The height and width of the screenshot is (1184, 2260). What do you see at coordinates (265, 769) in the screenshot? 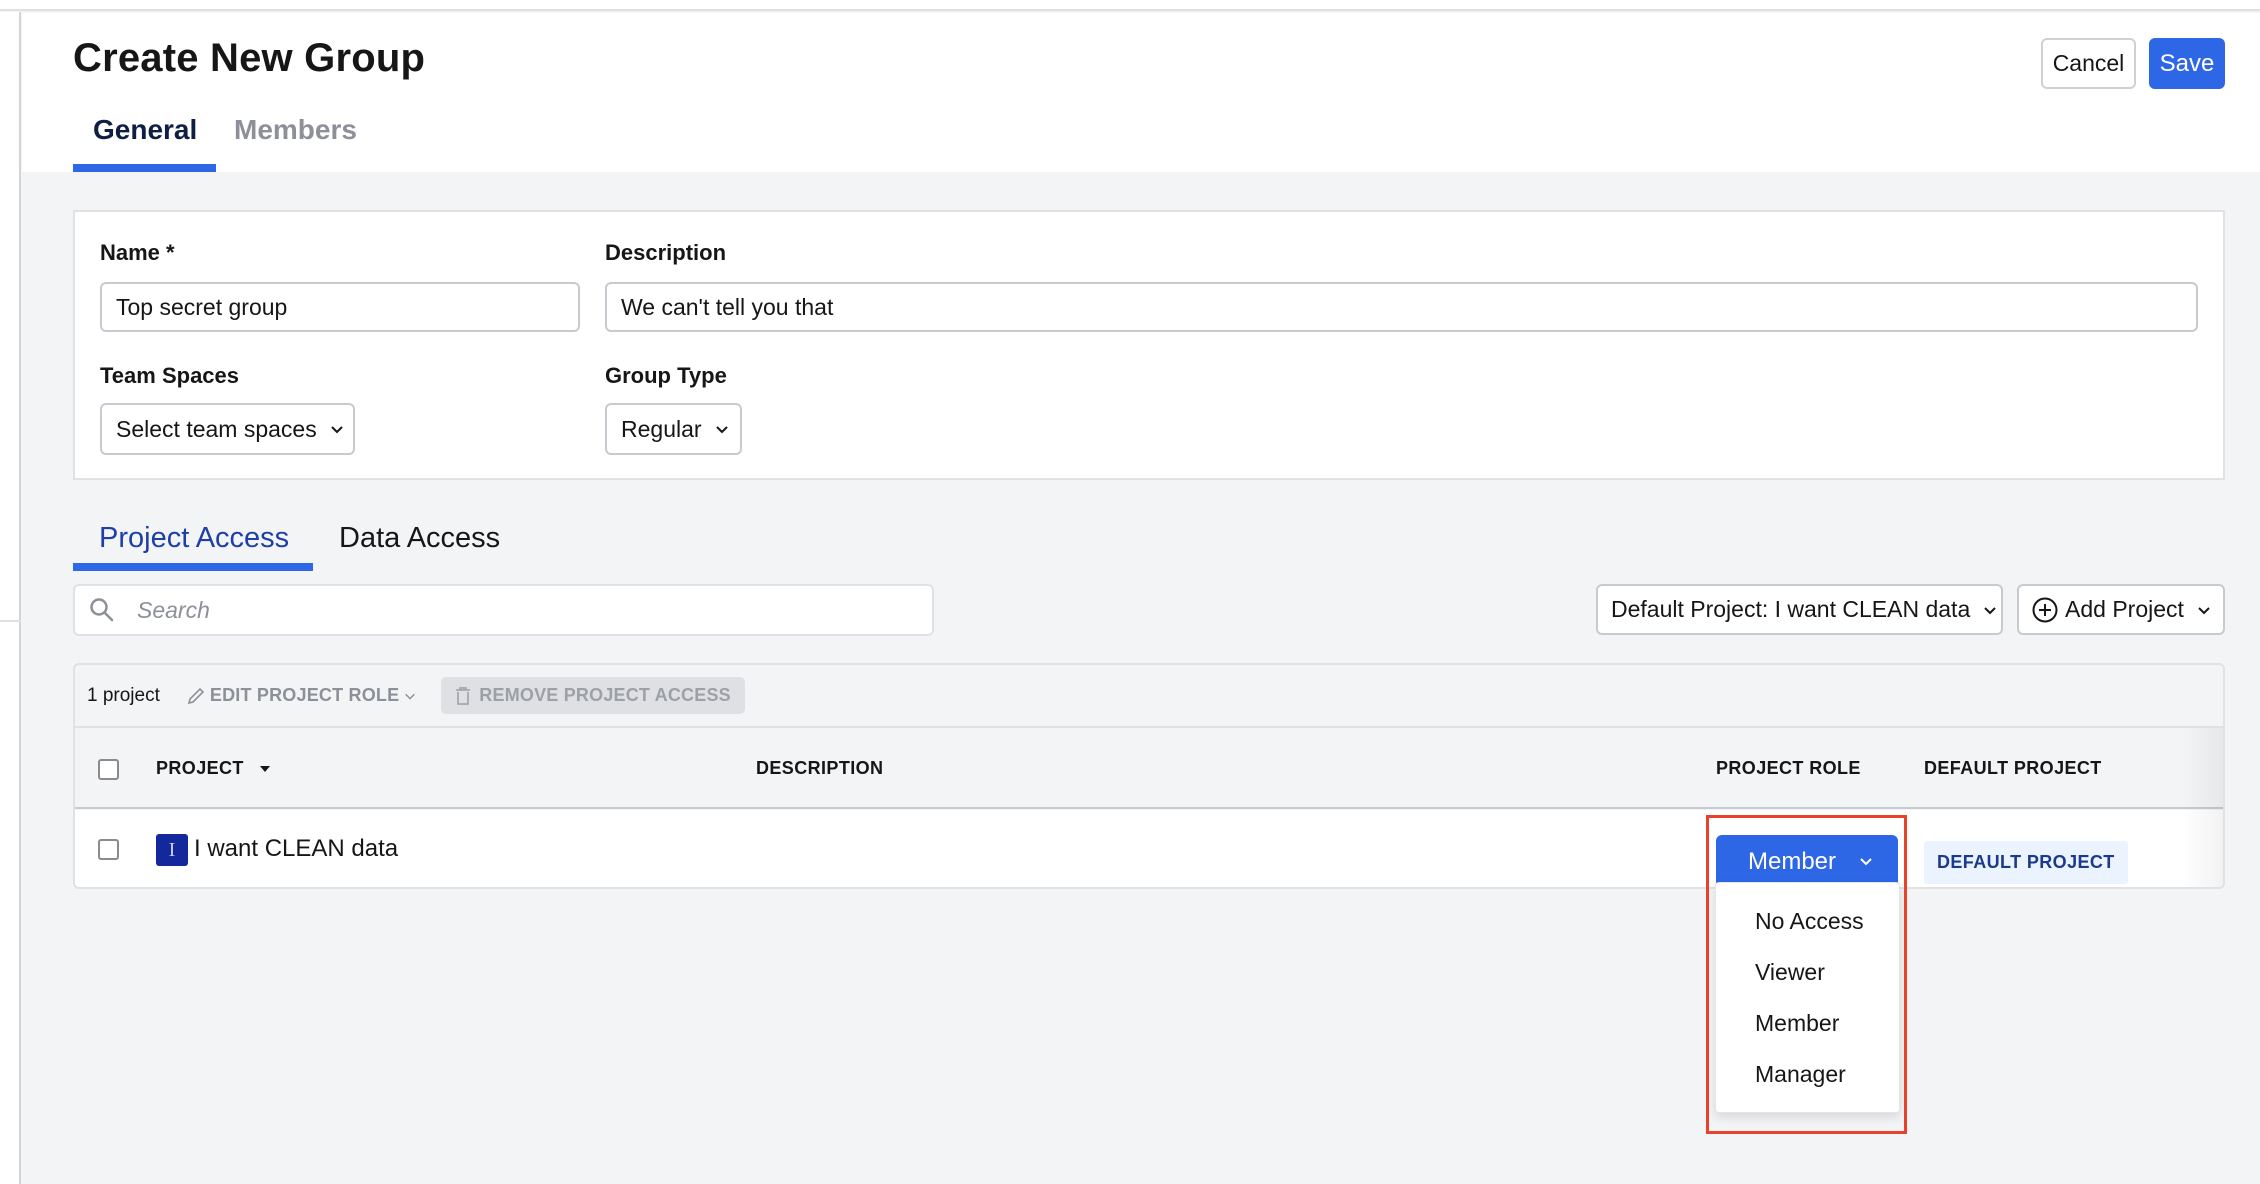
I see `sort-caret-icon` at bounding box center [265, 769].